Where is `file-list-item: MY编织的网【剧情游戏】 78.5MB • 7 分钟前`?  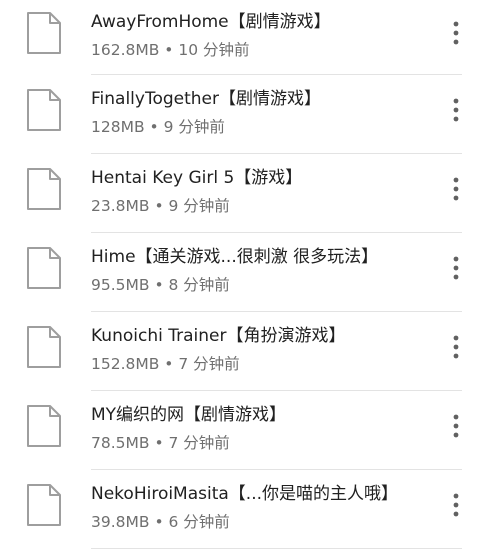 file-list-item: MY编织的网【剧情游戏】 78.5MB • 7 分钟前 is located at coordinates (241, 430).